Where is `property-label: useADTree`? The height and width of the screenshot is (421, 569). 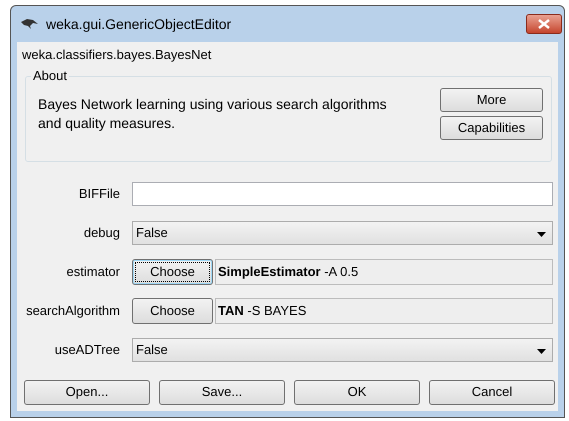
property-label: useADTree is located at coordinates (87, 349).